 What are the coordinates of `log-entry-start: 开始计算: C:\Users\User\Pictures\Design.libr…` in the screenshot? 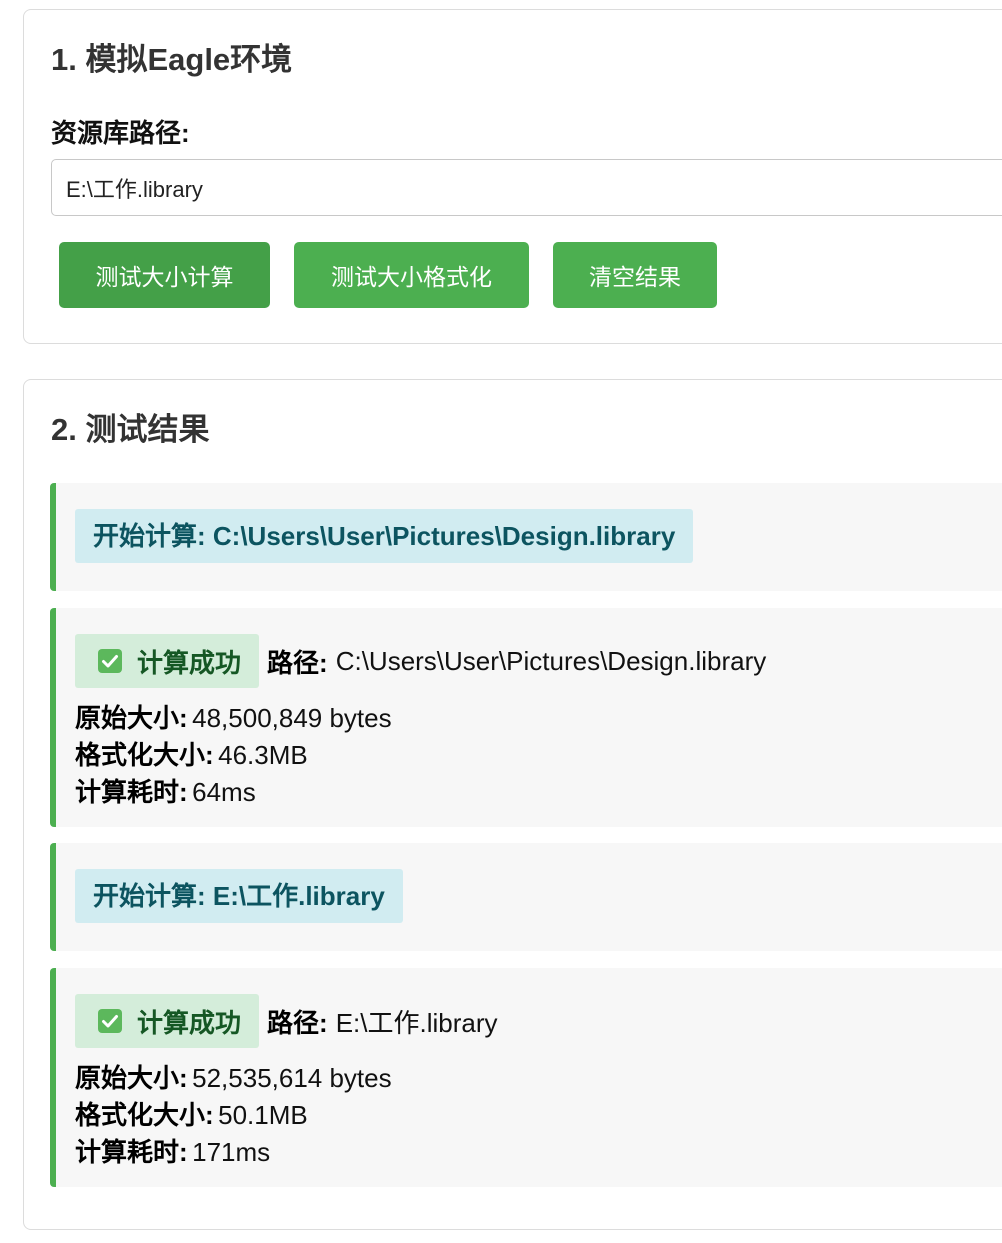 It's located at (526, 537).